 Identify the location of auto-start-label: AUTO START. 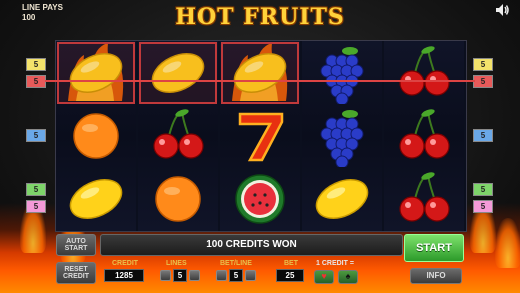
(76, 245).